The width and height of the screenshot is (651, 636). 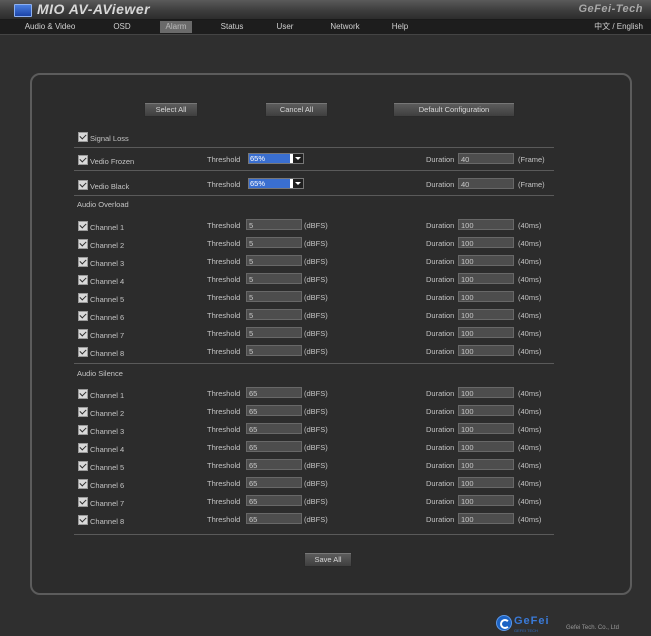 I want to click on cancel-all-button: Cancel All, so click(x=296, y=109).